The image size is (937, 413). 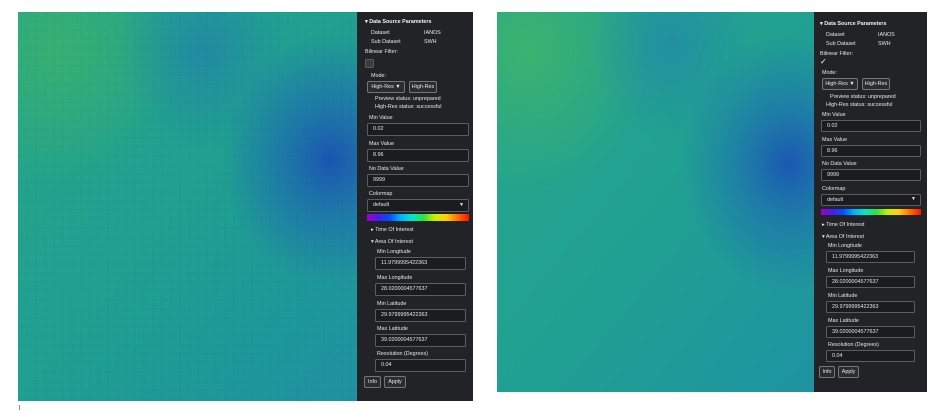 I want to click on bilinear-filter-checkbox, so click(x=369, y=63).